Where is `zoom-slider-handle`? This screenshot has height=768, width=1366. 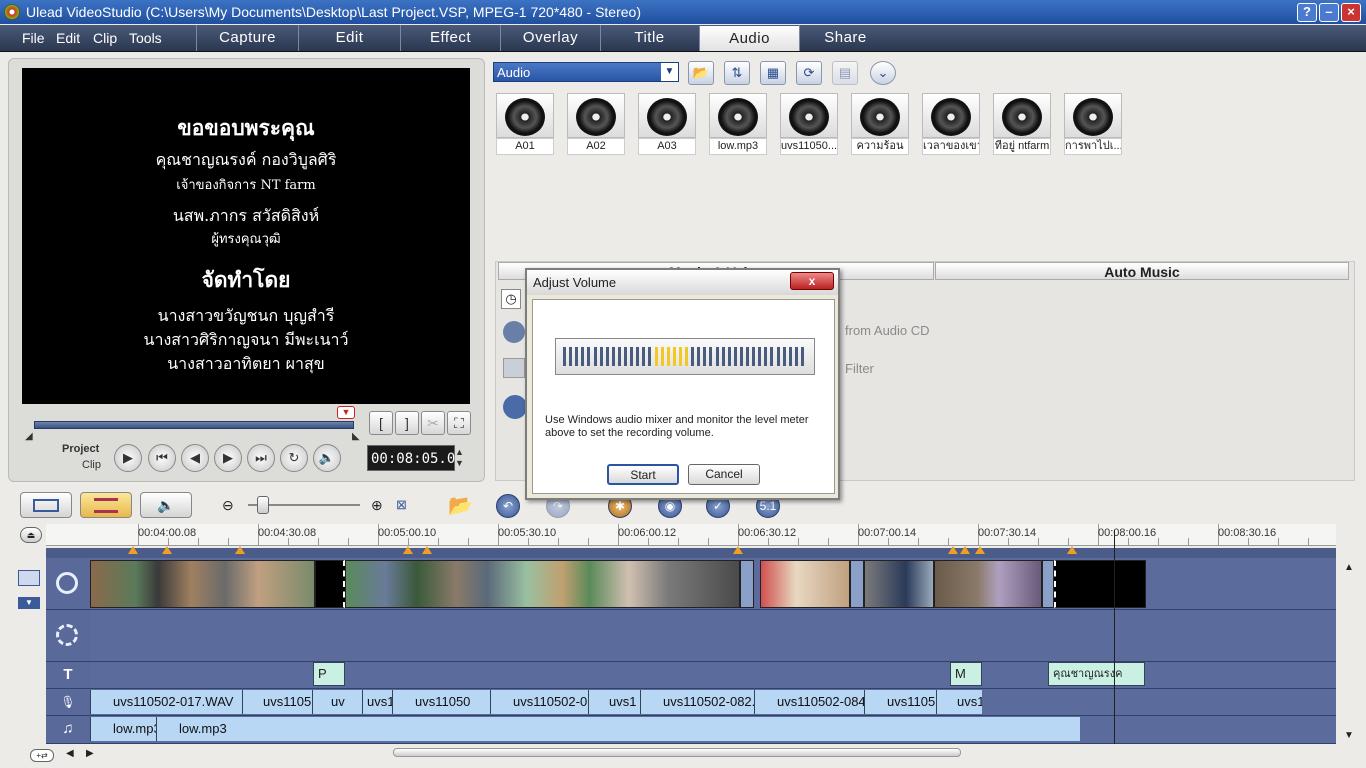
zoom-slider-handle is located at coordinates (263, 505).